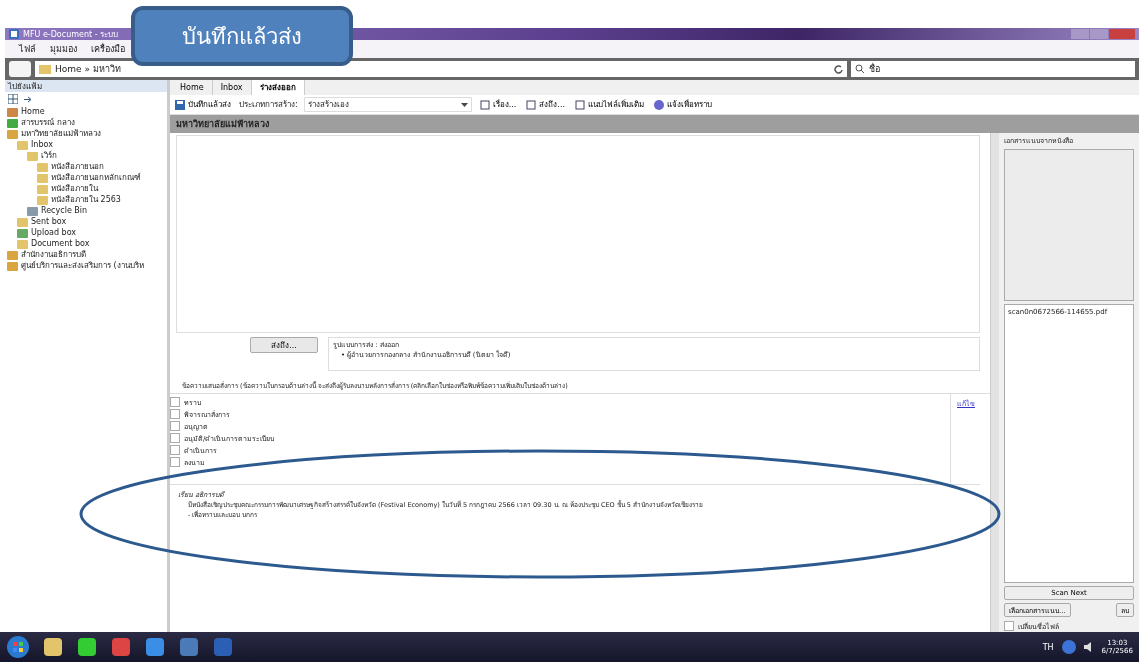 The width and height of the screenshot is (1139, 662). Describe the element at coordinates (87, 133) in the screenshot. I see `tree-item: มหาวิทยาลัยแม่ฟ้าหลวง` at that location.